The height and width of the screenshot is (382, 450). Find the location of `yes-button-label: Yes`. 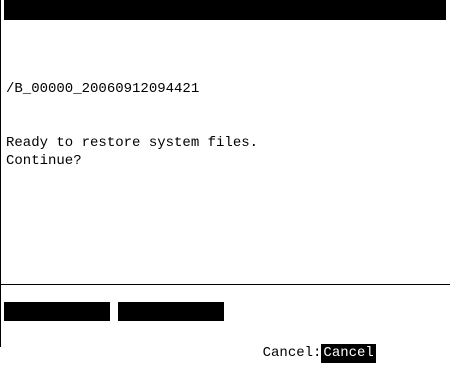

yes-button-label: Yes is located at coordinates (53, 330).